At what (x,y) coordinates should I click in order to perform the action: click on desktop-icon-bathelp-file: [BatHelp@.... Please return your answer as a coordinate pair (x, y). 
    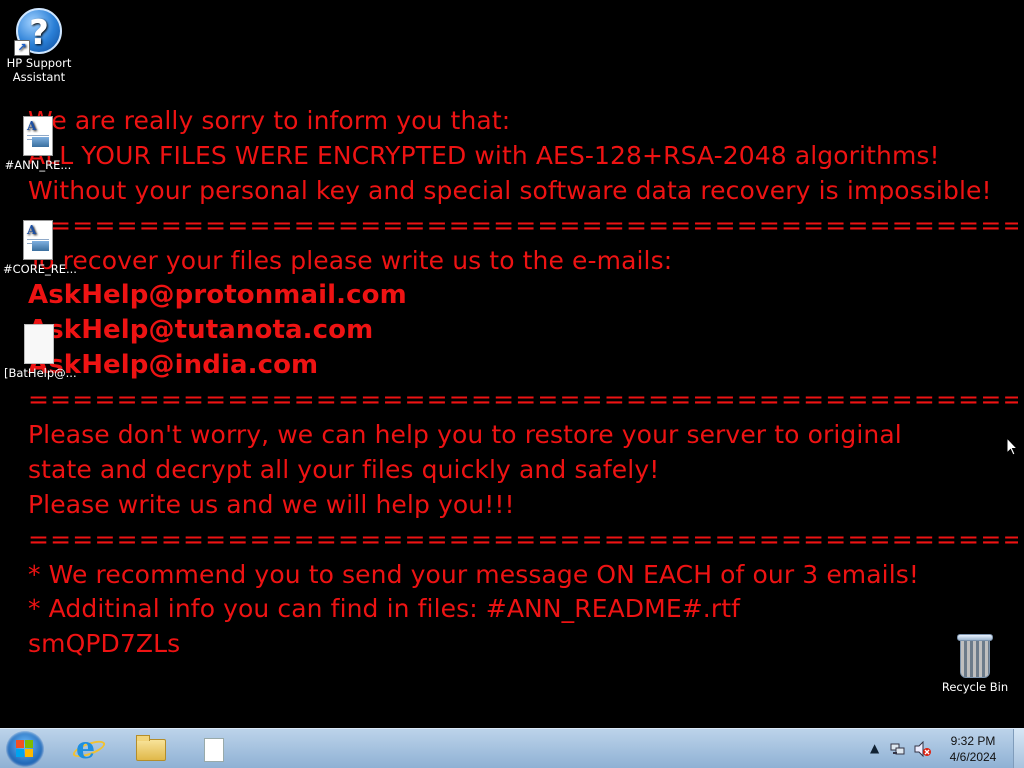
    Looking at the image, I should click on (40, 352).